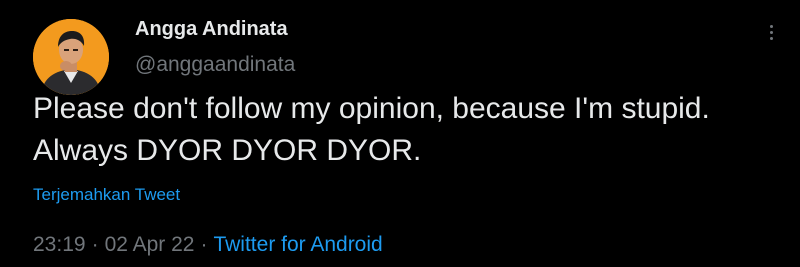 This screenshot has width=800, height=267. Describe the element at coordinates (215, 65) in the screenshot. I see `author-handle: @anggaandinata` at that location.